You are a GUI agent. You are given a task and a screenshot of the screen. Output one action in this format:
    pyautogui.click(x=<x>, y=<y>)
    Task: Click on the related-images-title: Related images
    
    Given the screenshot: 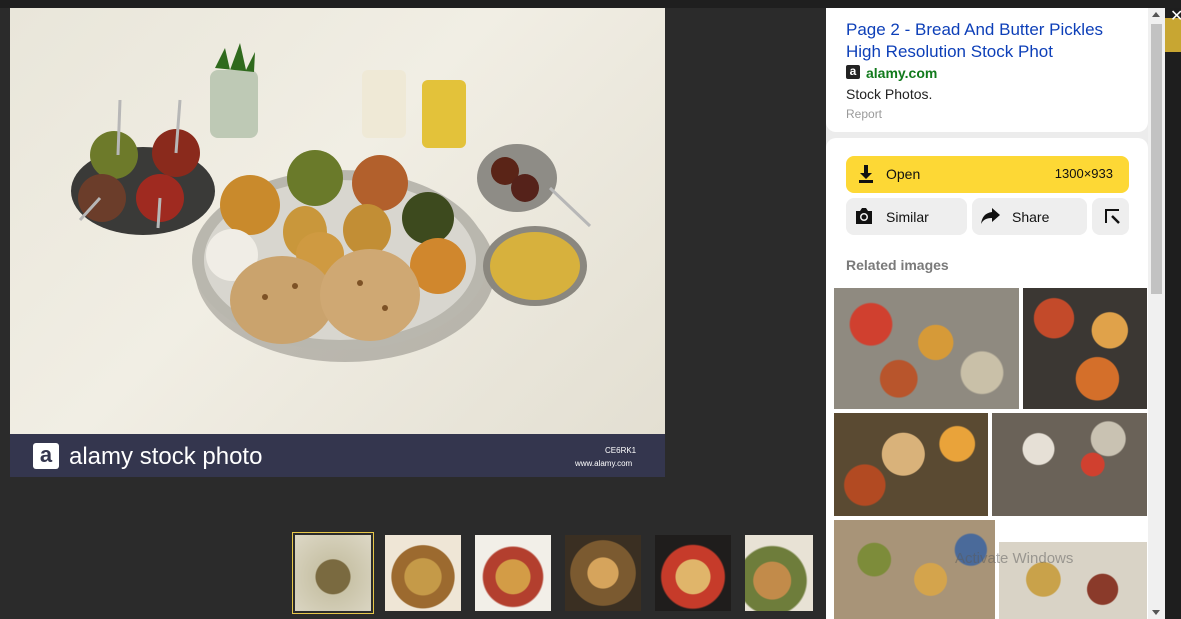 What is the action you would take?
    pyautogui.click(x=897, y=265)
    